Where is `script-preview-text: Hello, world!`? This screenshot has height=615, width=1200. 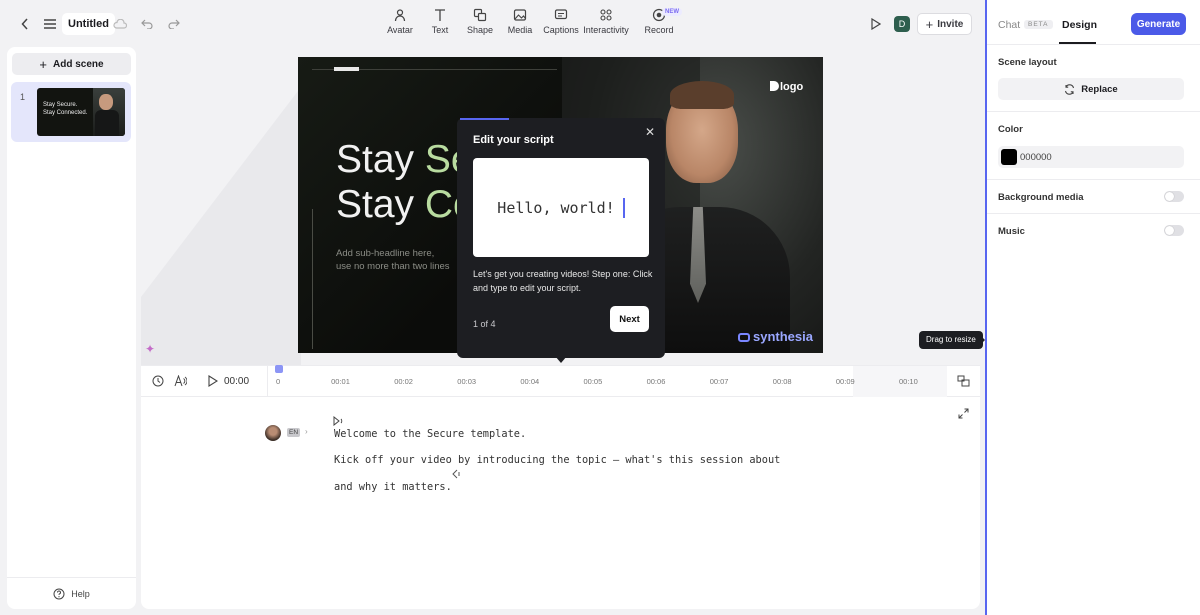
script-preview-text: Hello, world! is located at coordinates (556, 207).